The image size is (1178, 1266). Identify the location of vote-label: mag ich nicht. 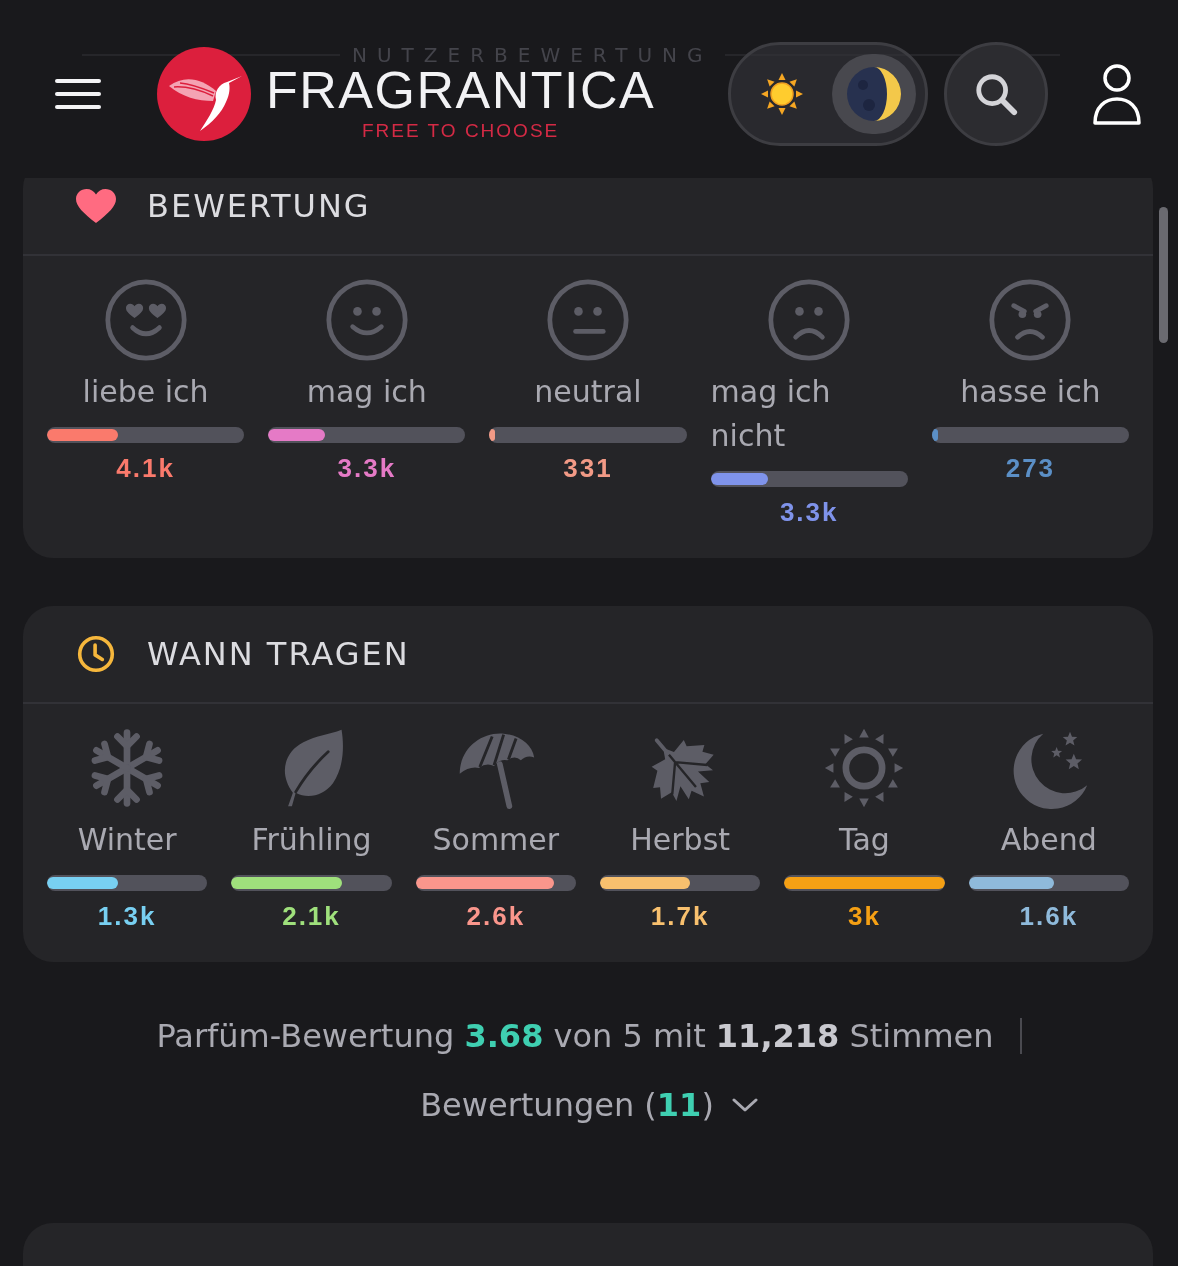
(771, 414).